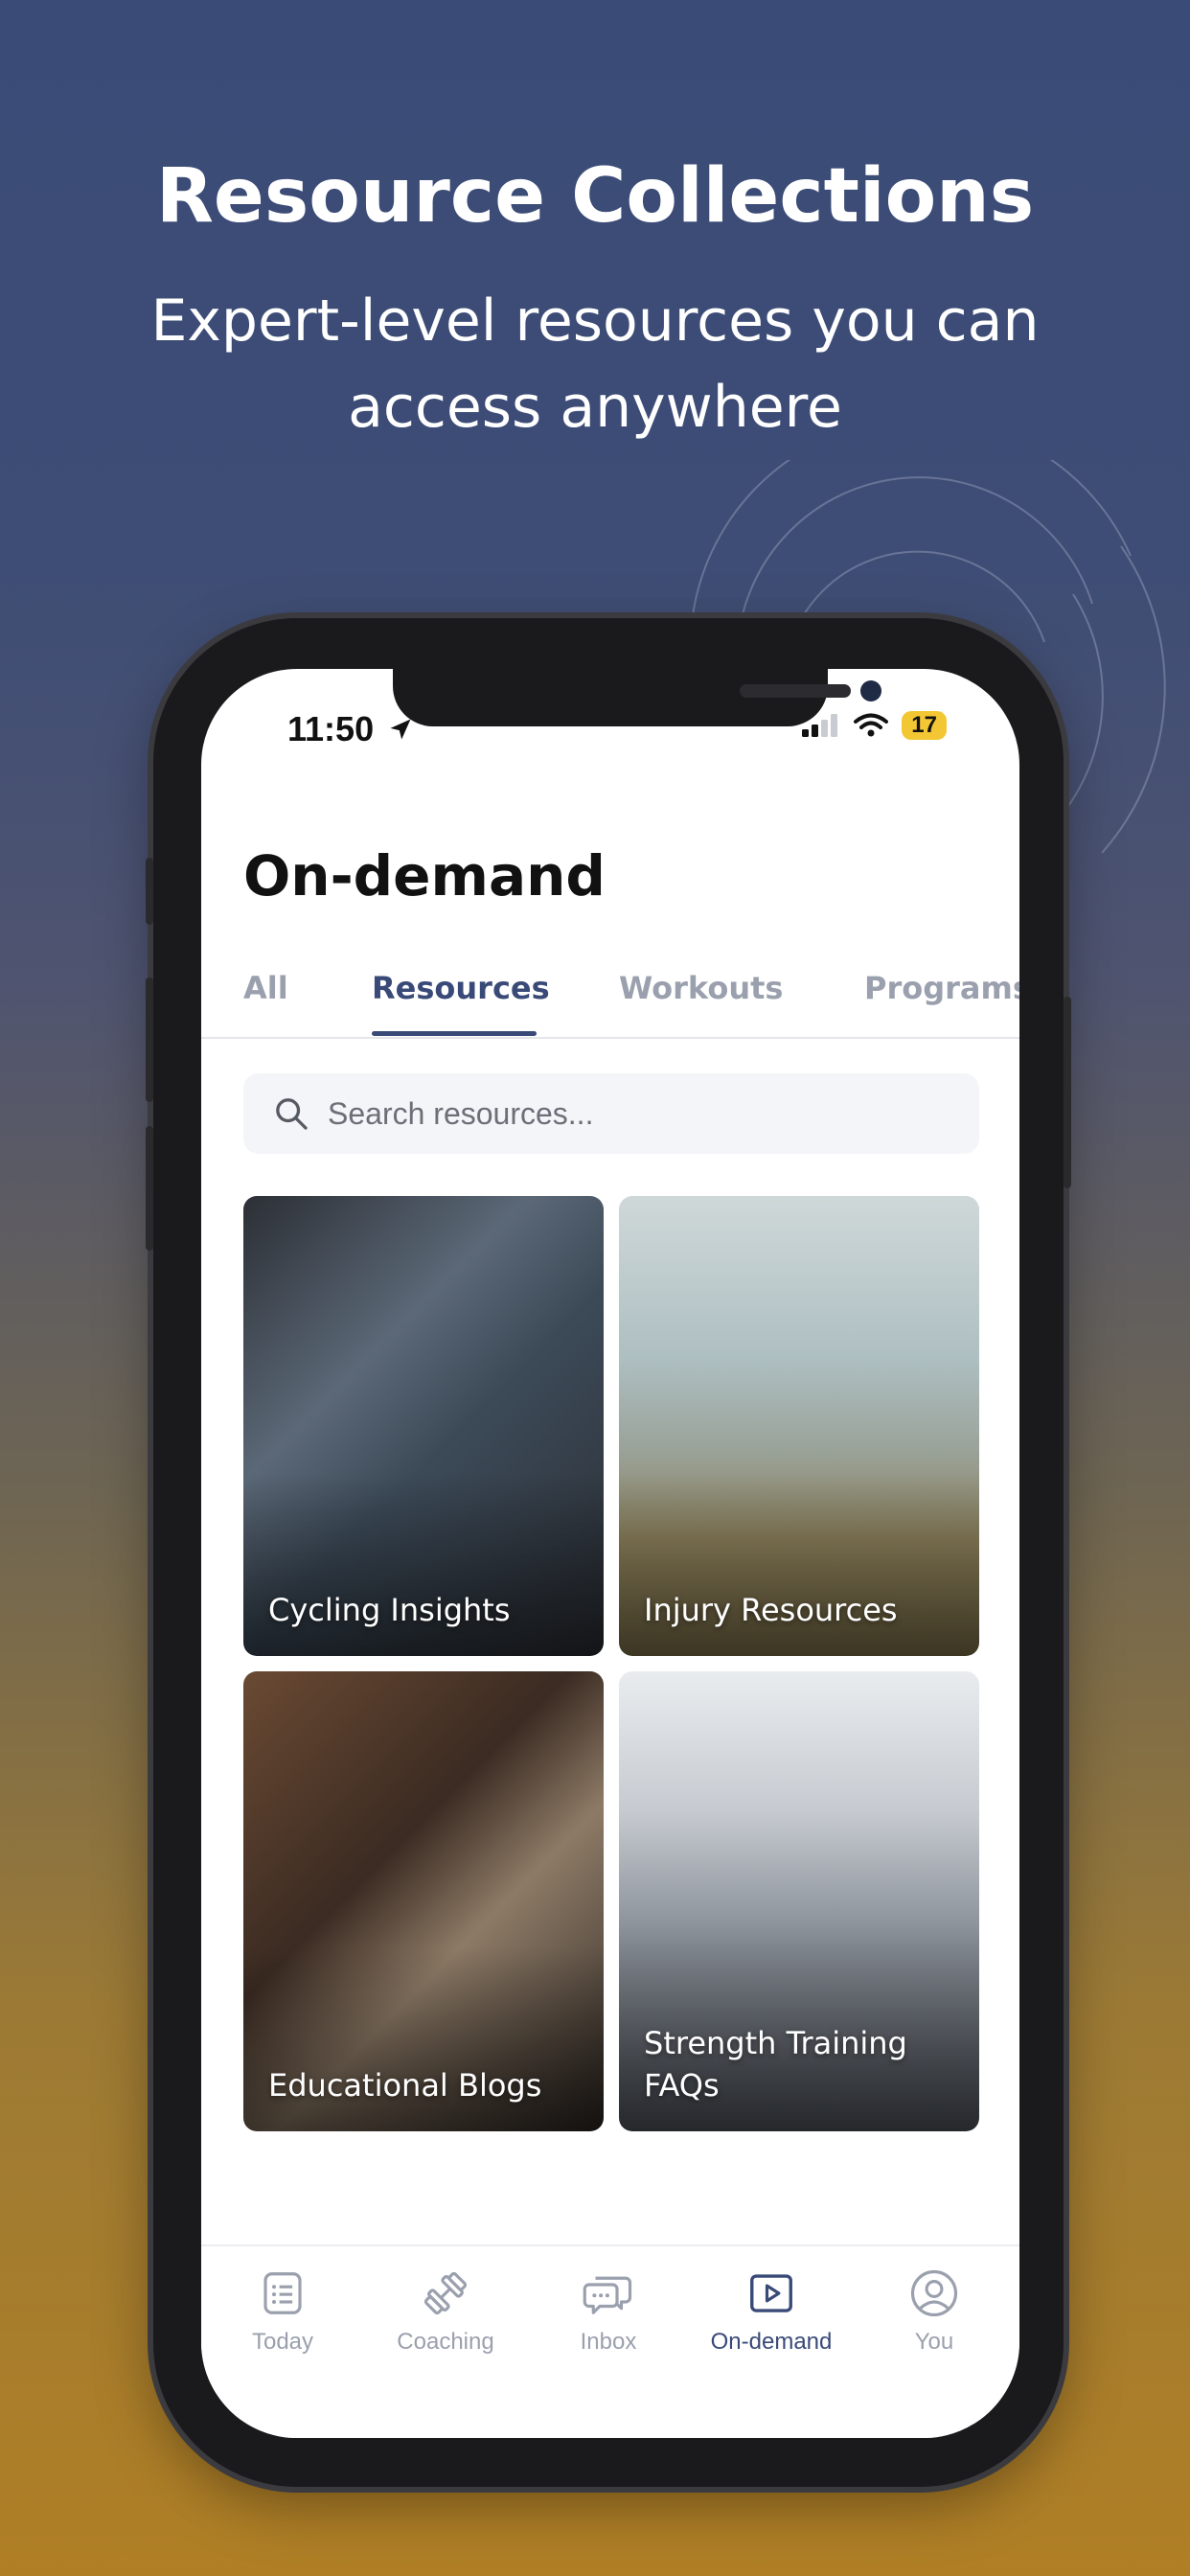 This screenshot has width=1190, height=2576. Describe the element at coordinates (1068, 1092) in the screenshot. I see `phone-power-button` at that location.